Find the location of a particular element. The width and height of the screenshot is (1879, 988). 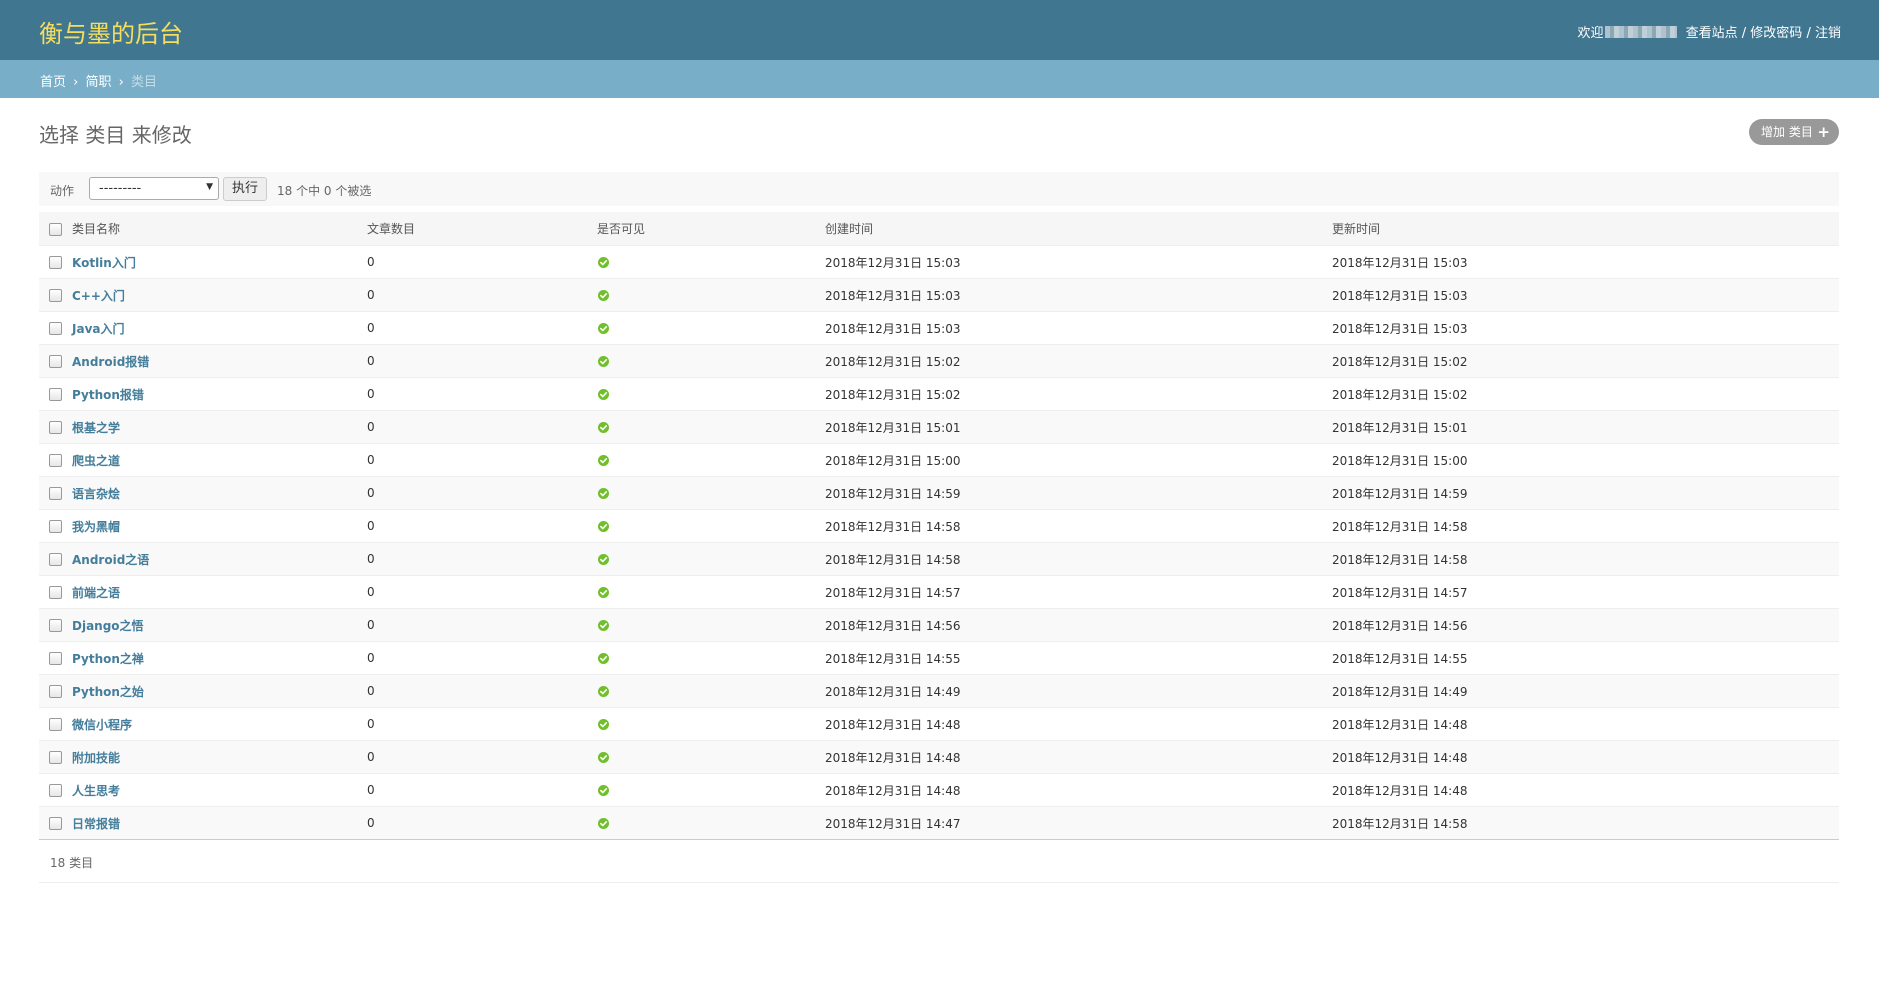

category-link: 爬虫之道 is located at coordinates (96, 461).